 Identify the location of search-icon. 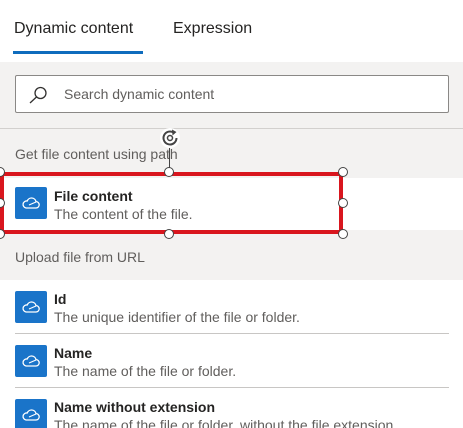
(38, 95).